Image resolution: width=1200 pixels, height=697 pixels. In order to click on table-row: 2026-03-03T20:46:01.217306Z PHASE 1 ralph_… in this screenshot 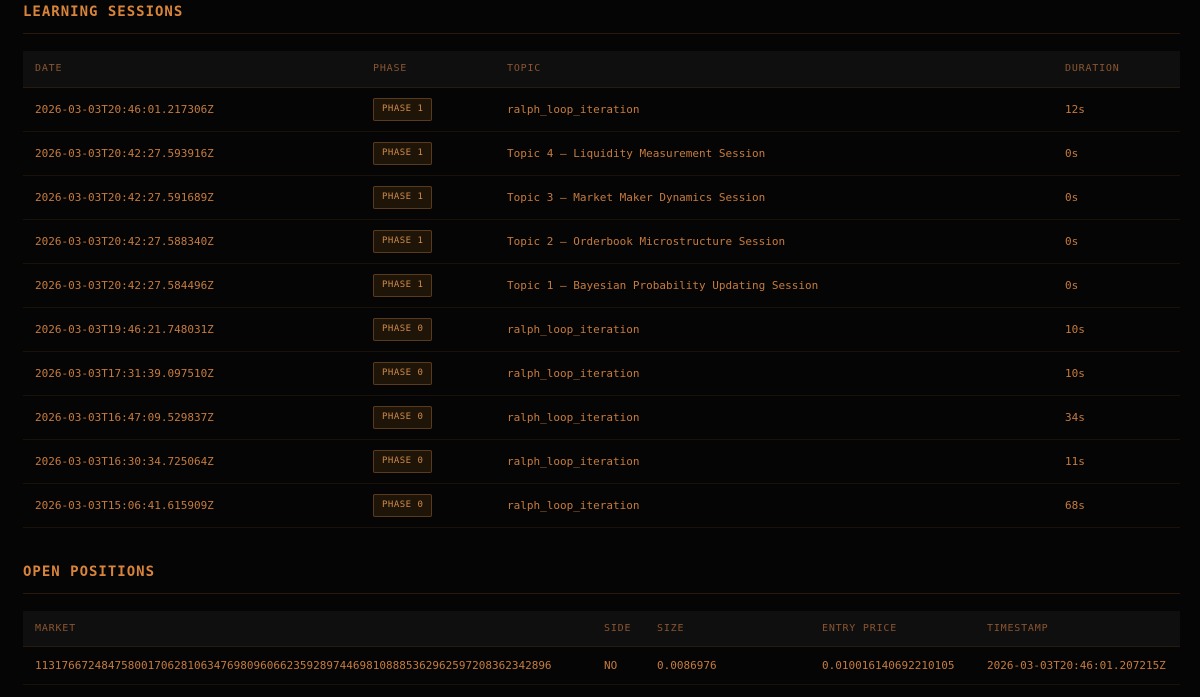, I will do `click(601, 109)`.